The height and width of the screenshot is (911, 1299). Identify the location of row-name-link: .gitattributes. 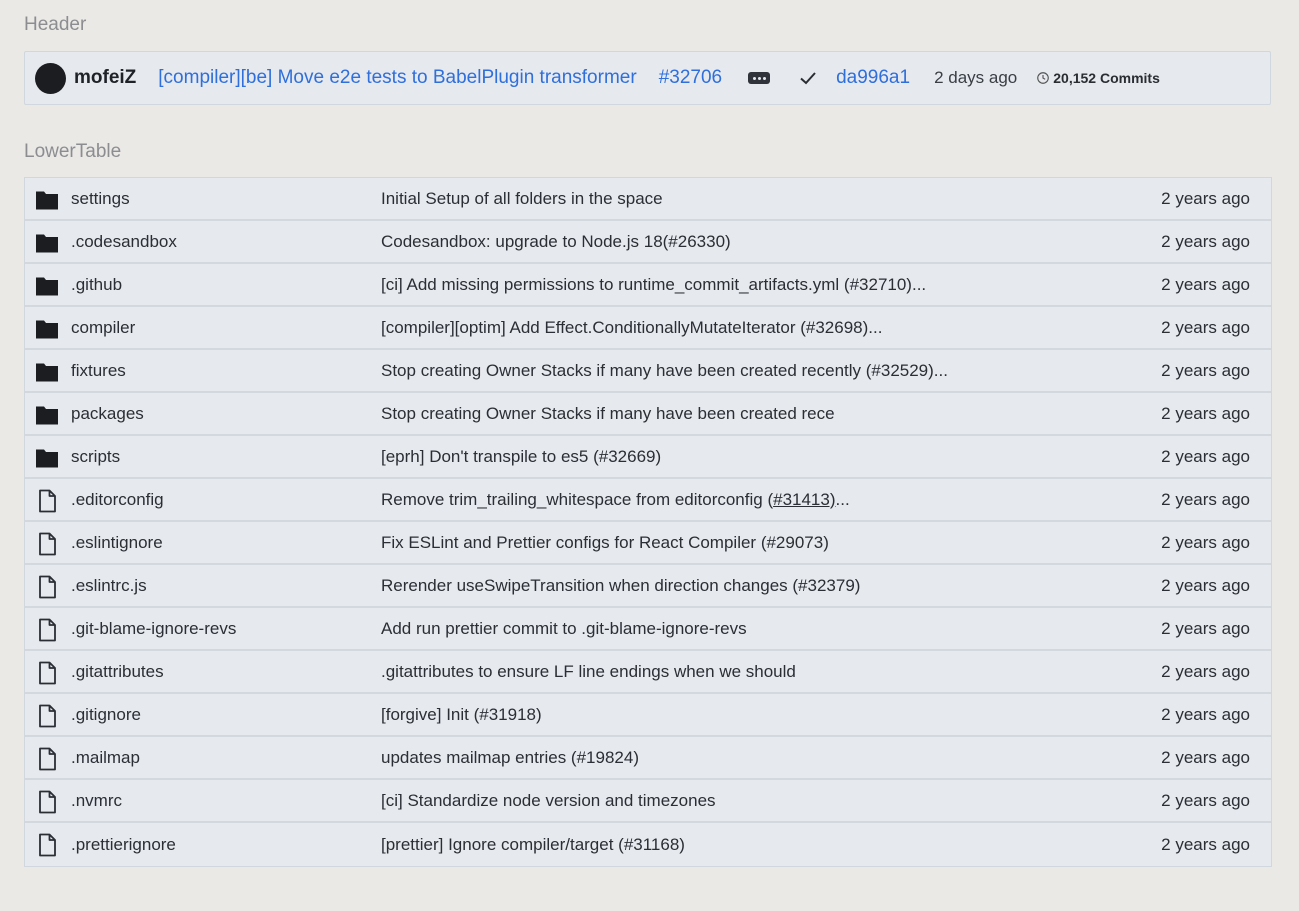
(117, 672).